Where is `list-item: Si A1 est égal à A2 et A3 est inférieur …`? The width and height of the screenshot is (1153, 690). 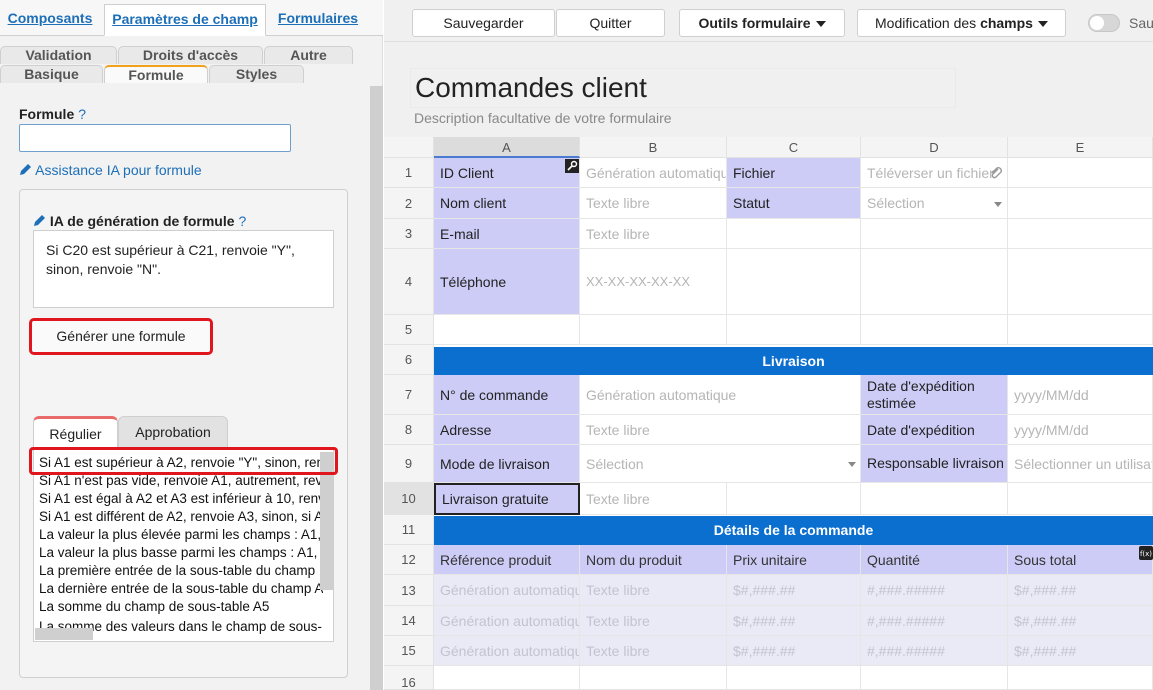 list-item: Si A1 est égal à A2 et A3 est inférieur … is located at coordinates (181, 499).